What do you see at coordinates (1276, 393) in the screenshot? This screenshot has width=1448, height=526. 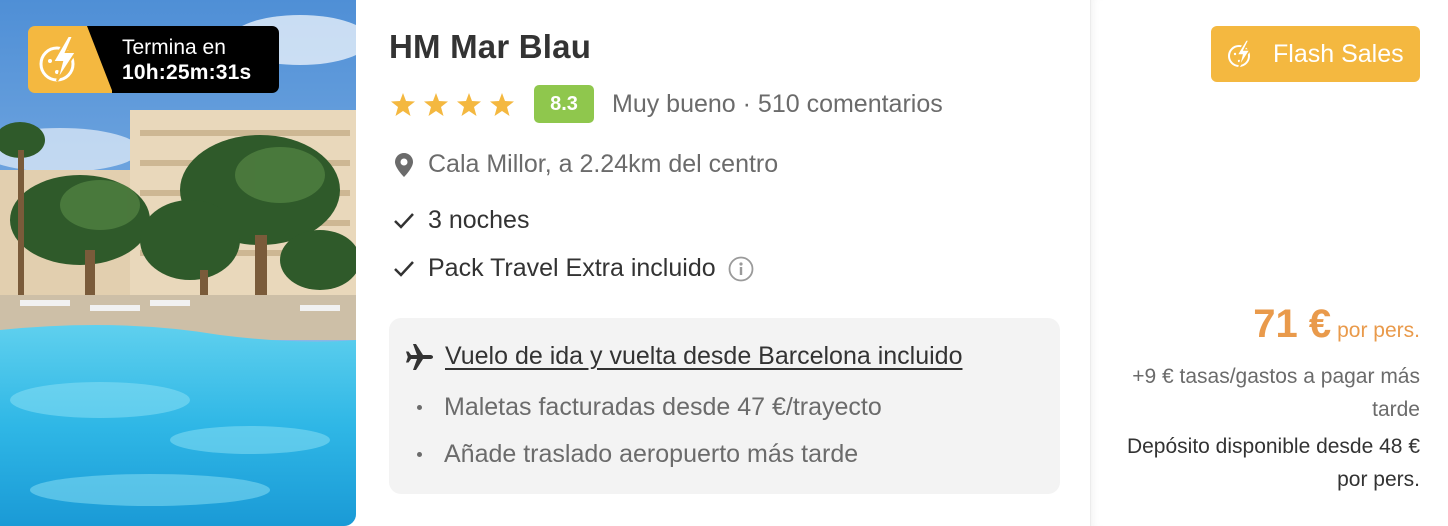 I see `taxes-note: +9 € tasas/gastos a pagar más tarde` at bounding box center [1276, 393].